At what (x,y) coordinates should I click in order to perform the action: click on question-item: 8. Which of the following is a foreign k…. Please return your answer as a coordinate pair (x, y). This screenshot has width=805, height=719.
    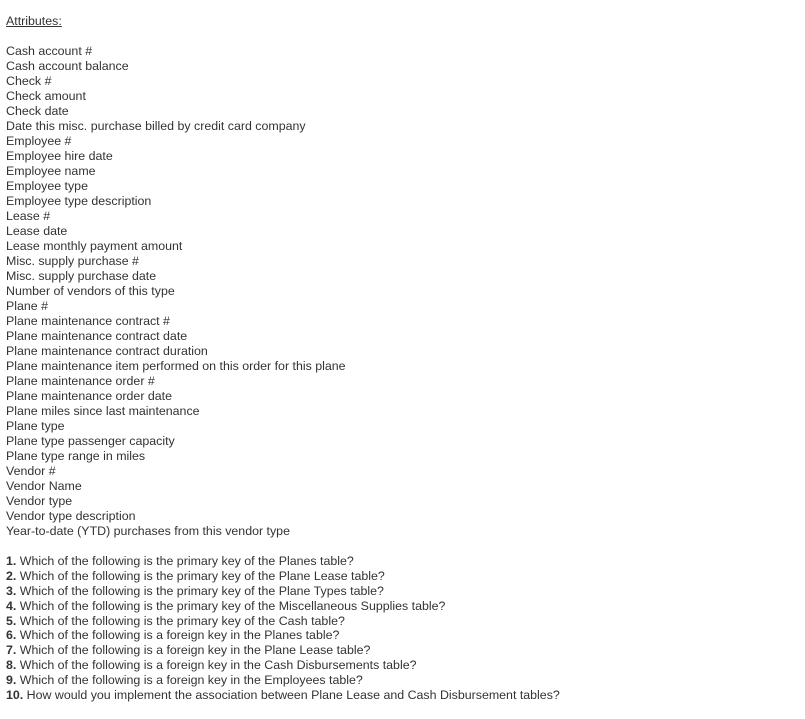
    Looking at the image, I should click on (405, 665).